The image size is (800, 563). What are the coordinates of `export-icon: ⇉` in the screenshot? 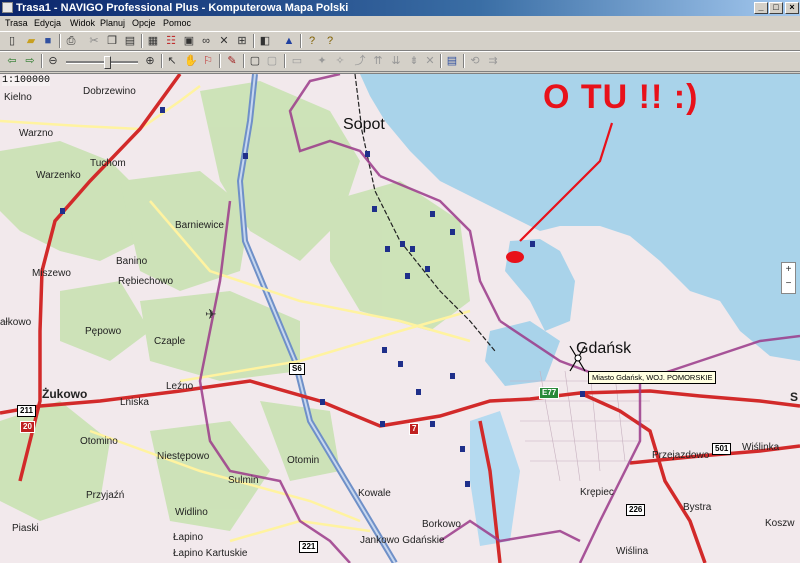 It's located at (493, 61).